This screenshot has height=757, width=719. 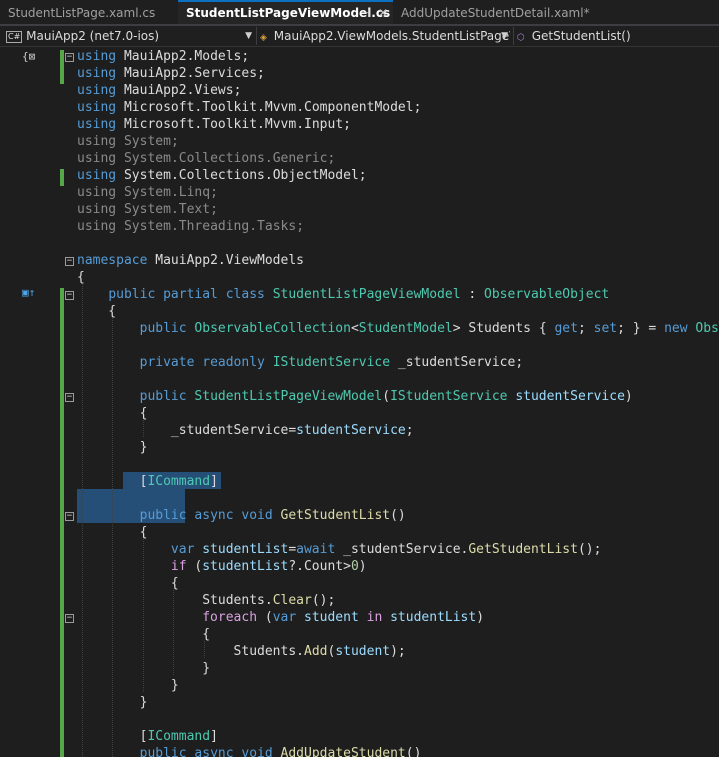 I want to click on method-icon: ⬡, so click(x=521, y=38).